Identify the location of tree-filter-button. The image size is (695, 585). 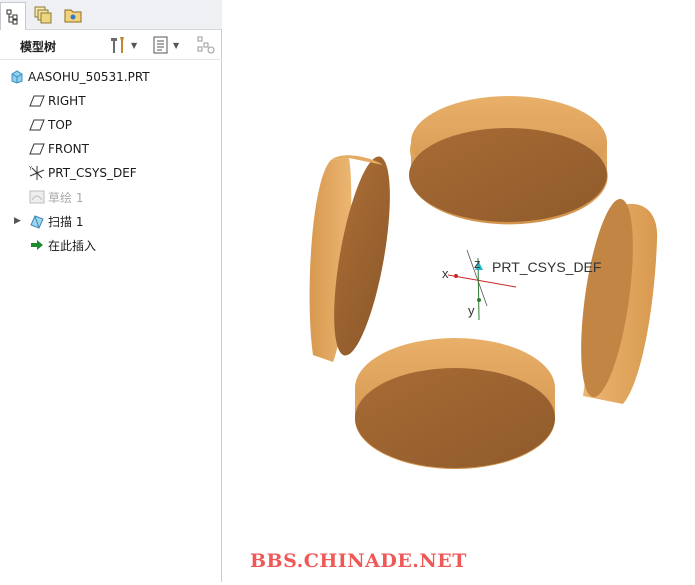
(206, 45).